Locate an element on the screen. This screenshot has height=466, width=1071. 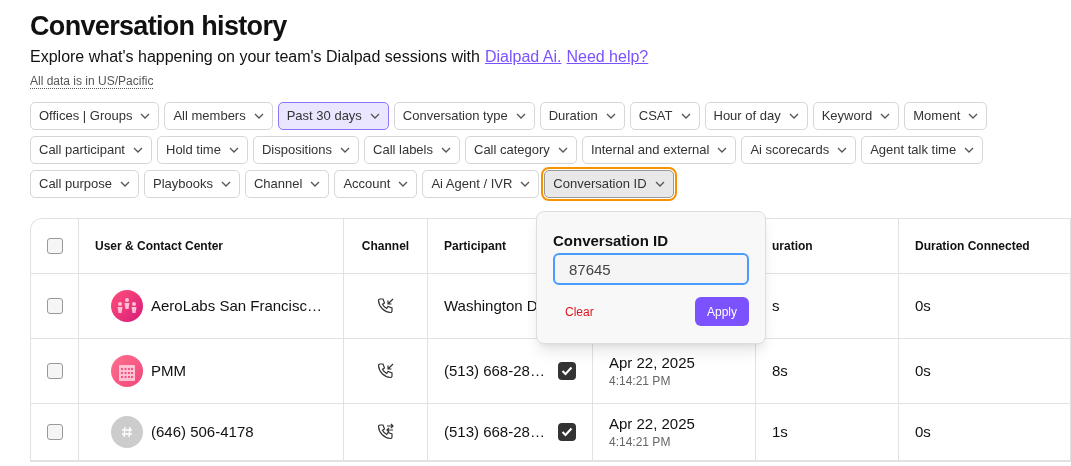
column-header: Duration Connected is located at coordinates (972, 246).